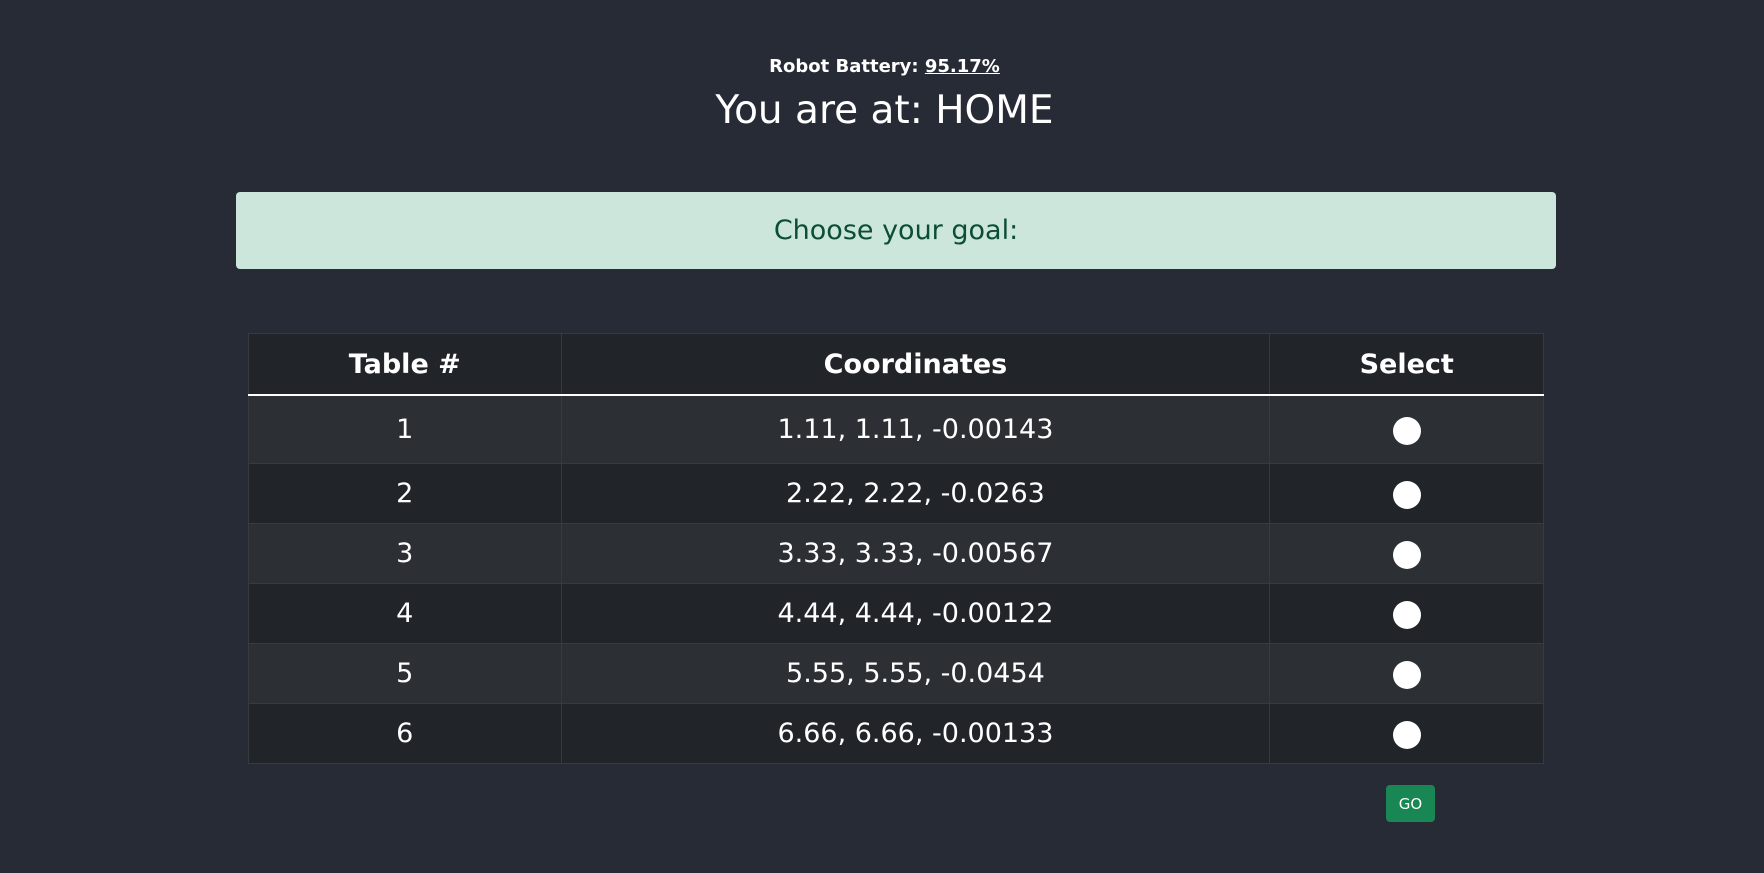  I want to click on coordinates-cell: 4.44, 4.44, -0.00122, so click(915, 613).